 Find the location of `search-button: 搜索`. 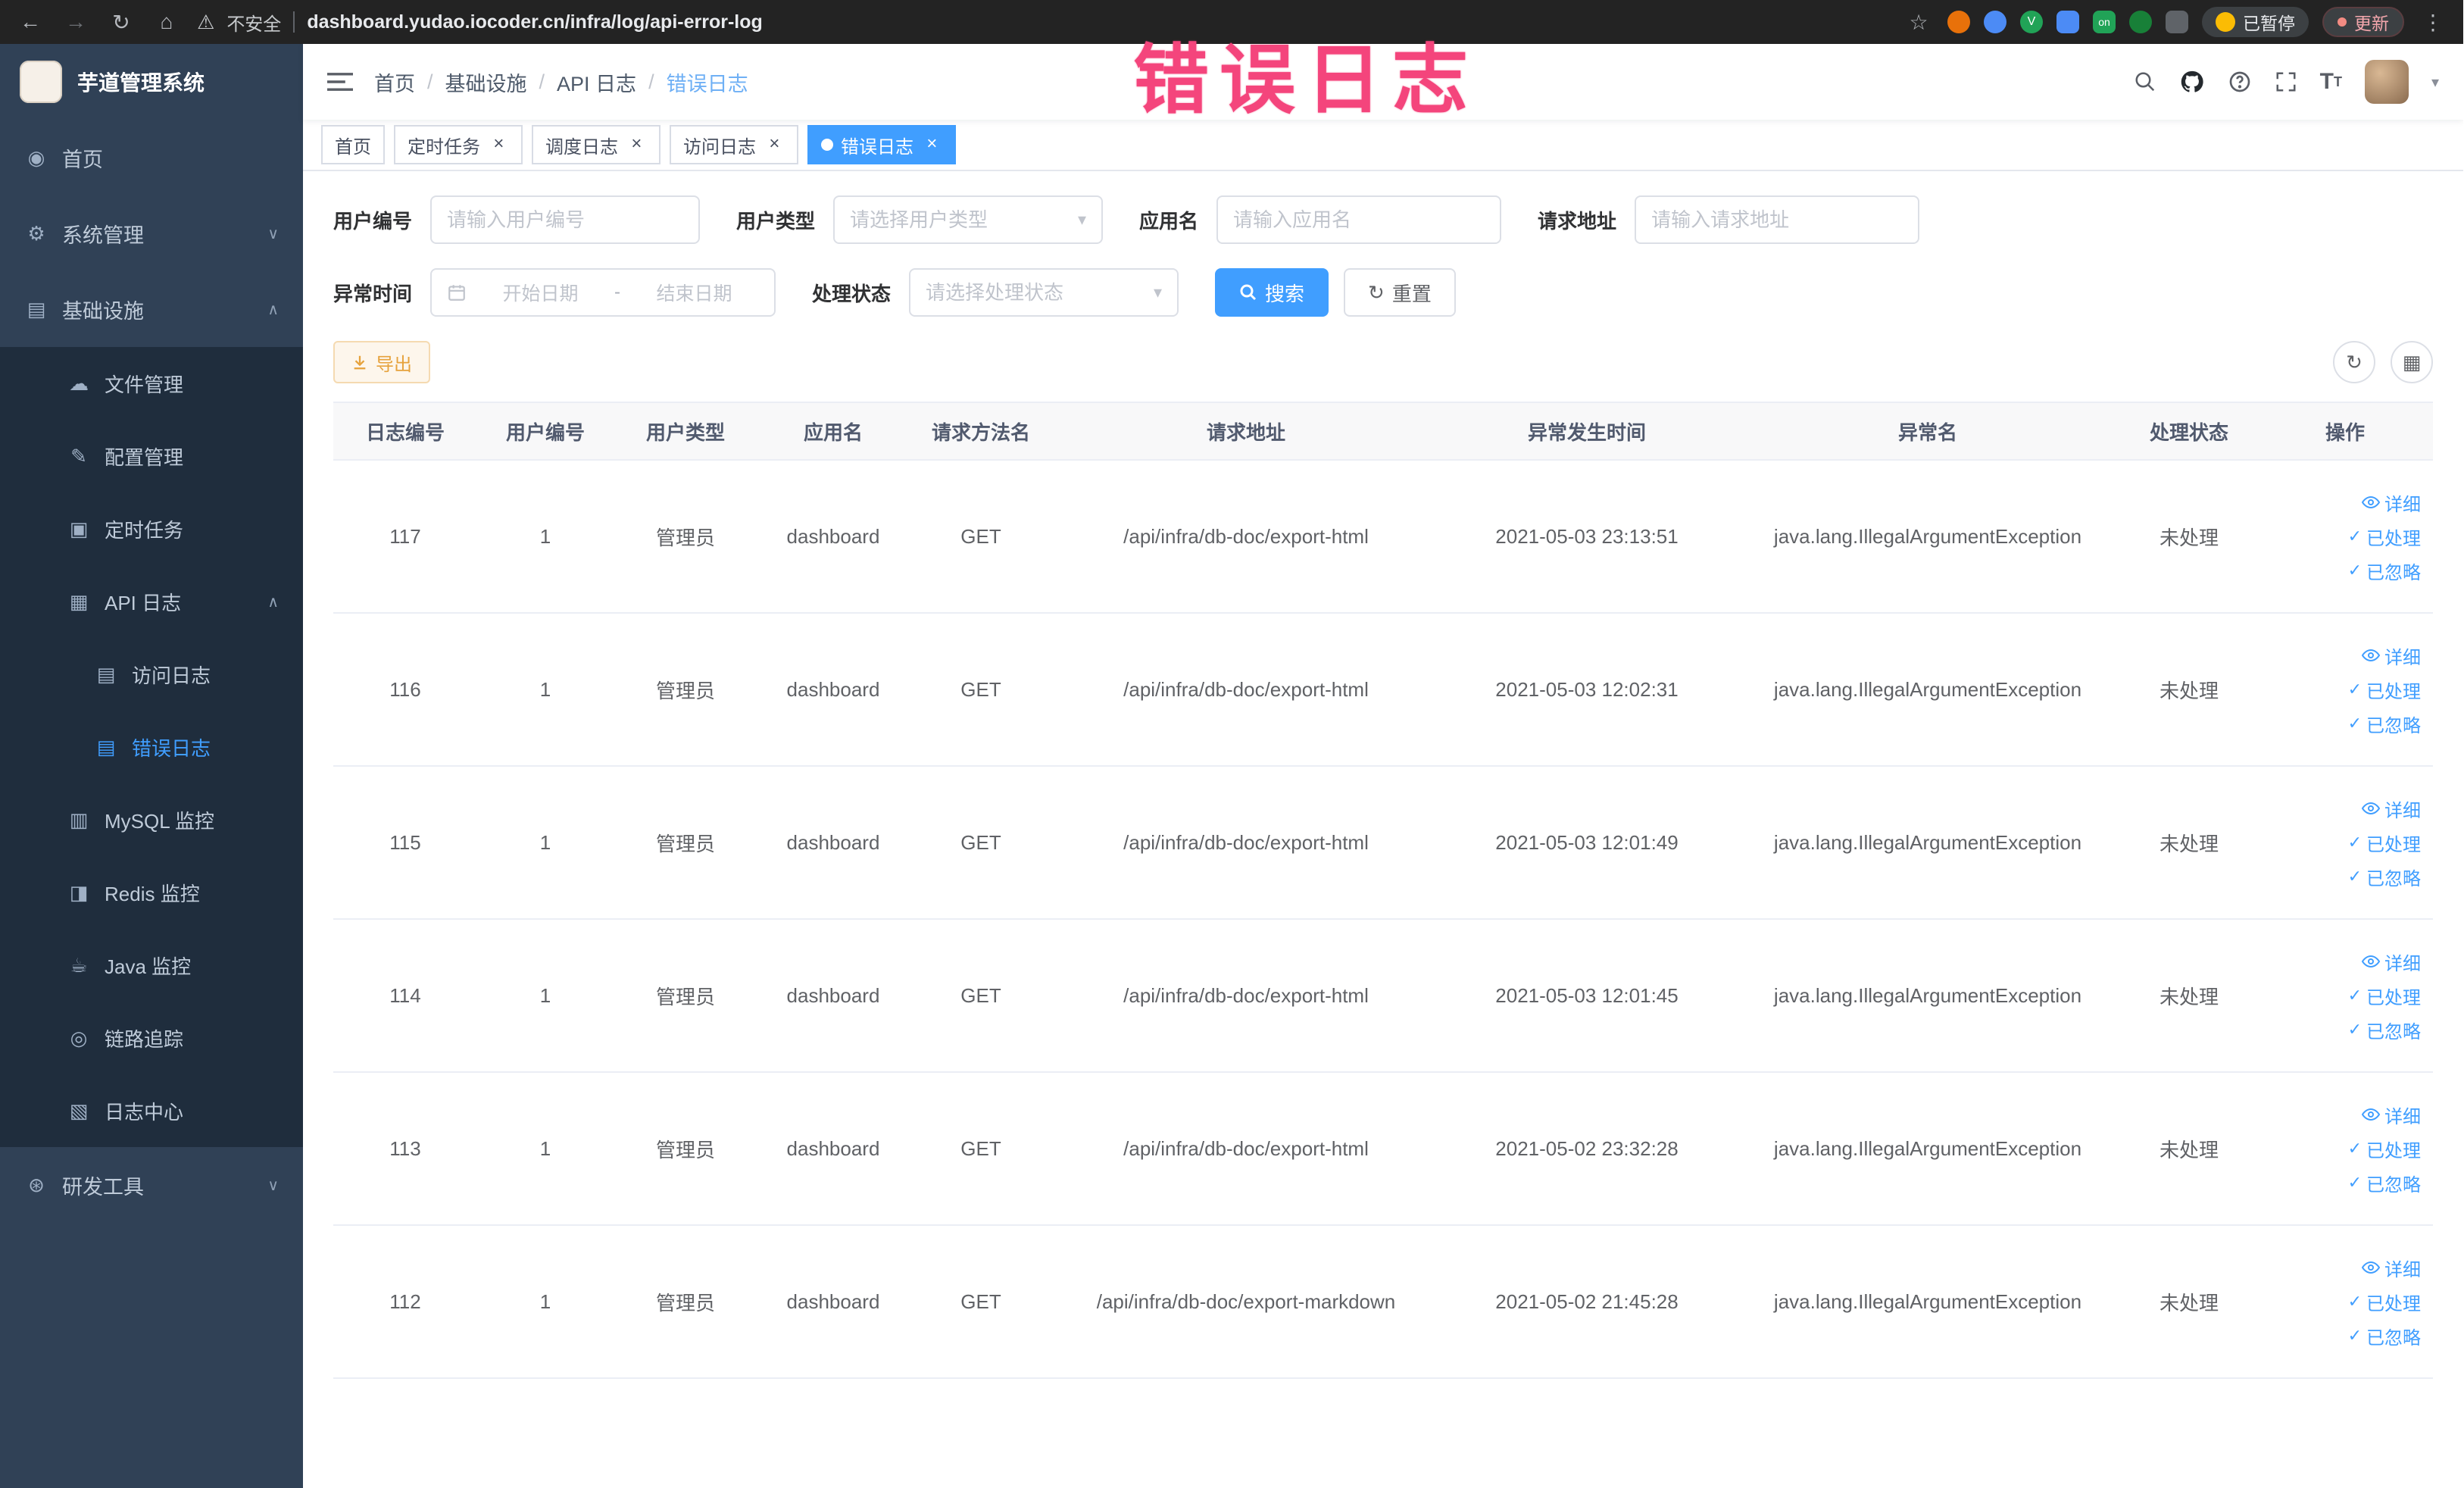

search-button: 搜索 is located at coordinates (1272, 292).